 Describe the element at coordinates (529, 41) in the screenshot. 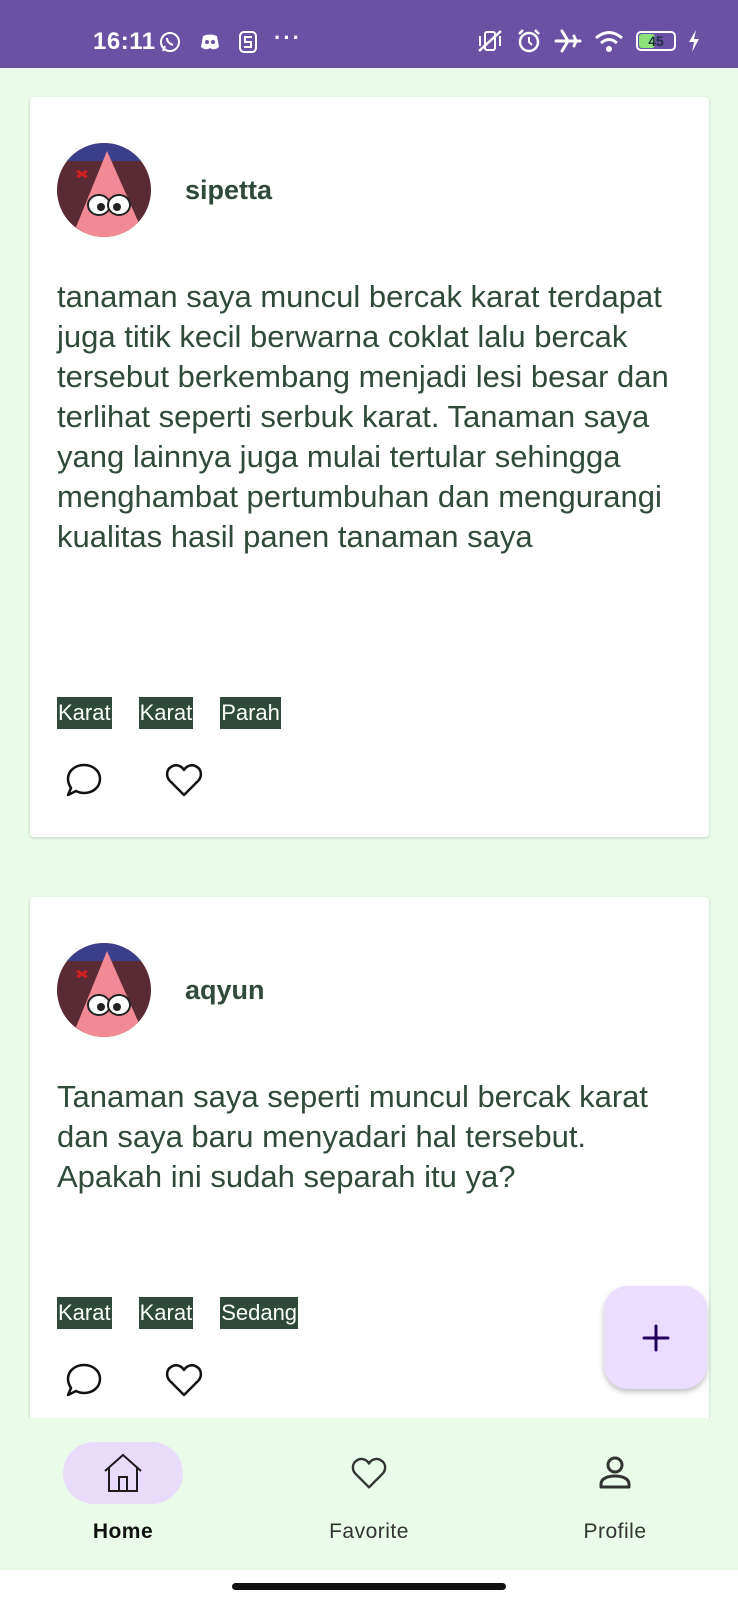

I see `alarm-icon` at that location.